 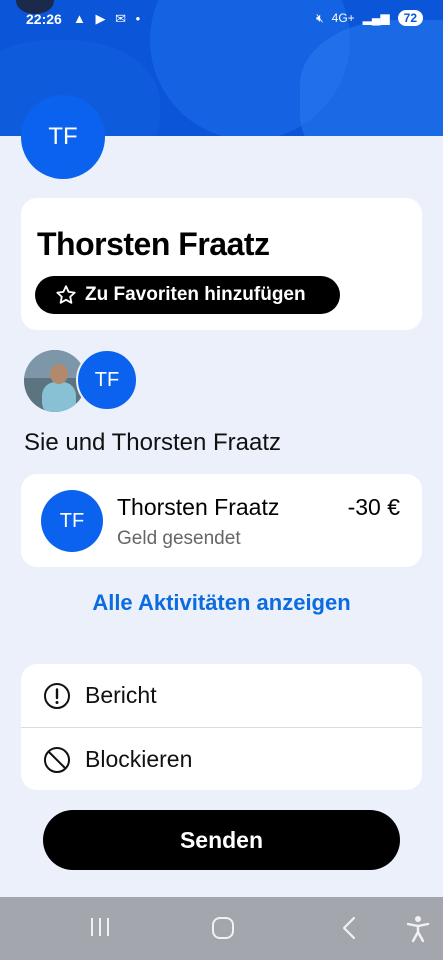 What do you see at coordinates (66, 294) in the screenshot?
I see `star-icon` at bounding box center [66, 294].